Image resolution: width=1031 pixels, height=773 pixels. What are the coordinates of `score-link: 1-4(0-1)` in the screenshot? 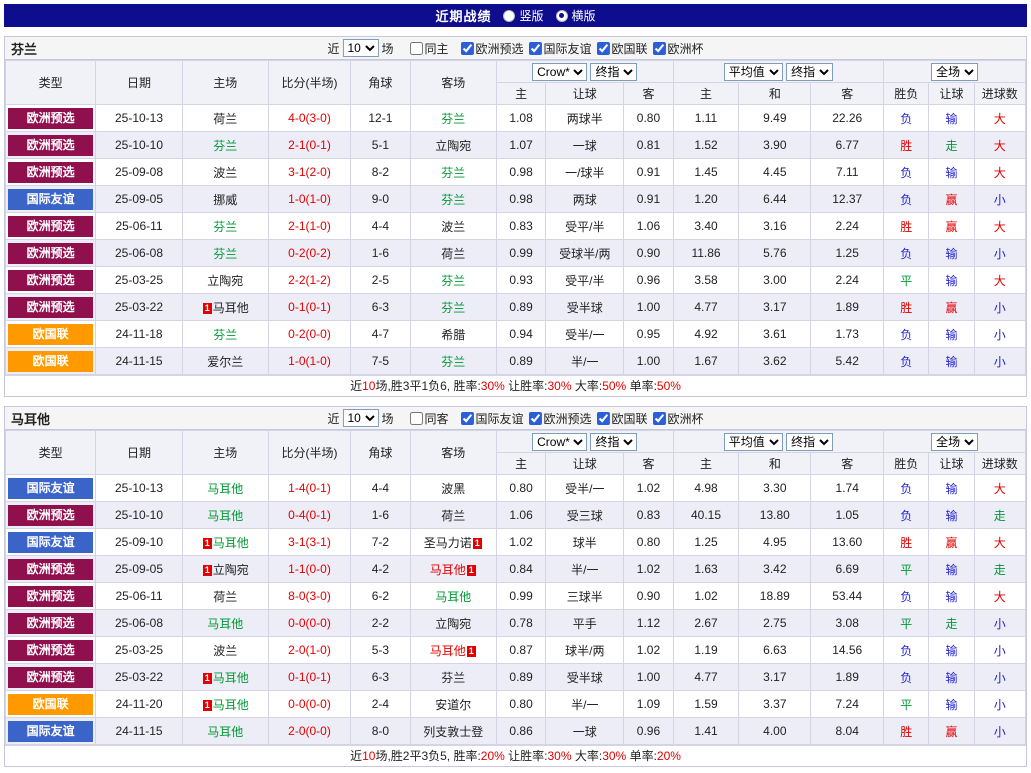 It's located at (309, 488).